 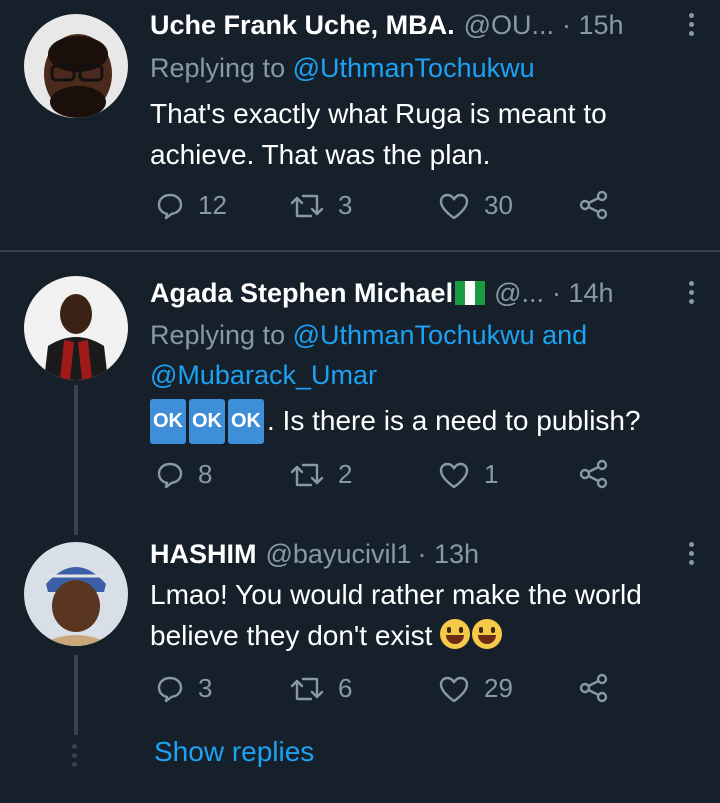 What do you see at coordinates (475, 205) in the screenshot?
I see `like-button: 30` at bounding box center [475, 205].